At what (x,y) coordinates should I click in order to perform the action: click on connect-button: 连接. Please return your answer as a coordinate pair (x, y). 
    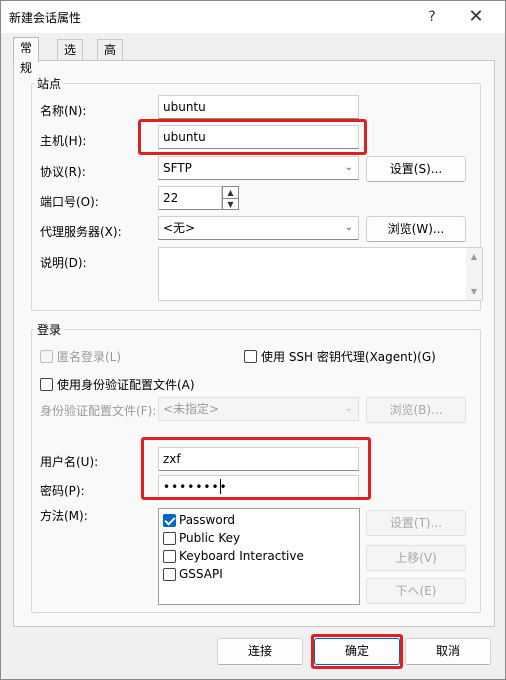
    Looking at the image, I should click on (260, 651).